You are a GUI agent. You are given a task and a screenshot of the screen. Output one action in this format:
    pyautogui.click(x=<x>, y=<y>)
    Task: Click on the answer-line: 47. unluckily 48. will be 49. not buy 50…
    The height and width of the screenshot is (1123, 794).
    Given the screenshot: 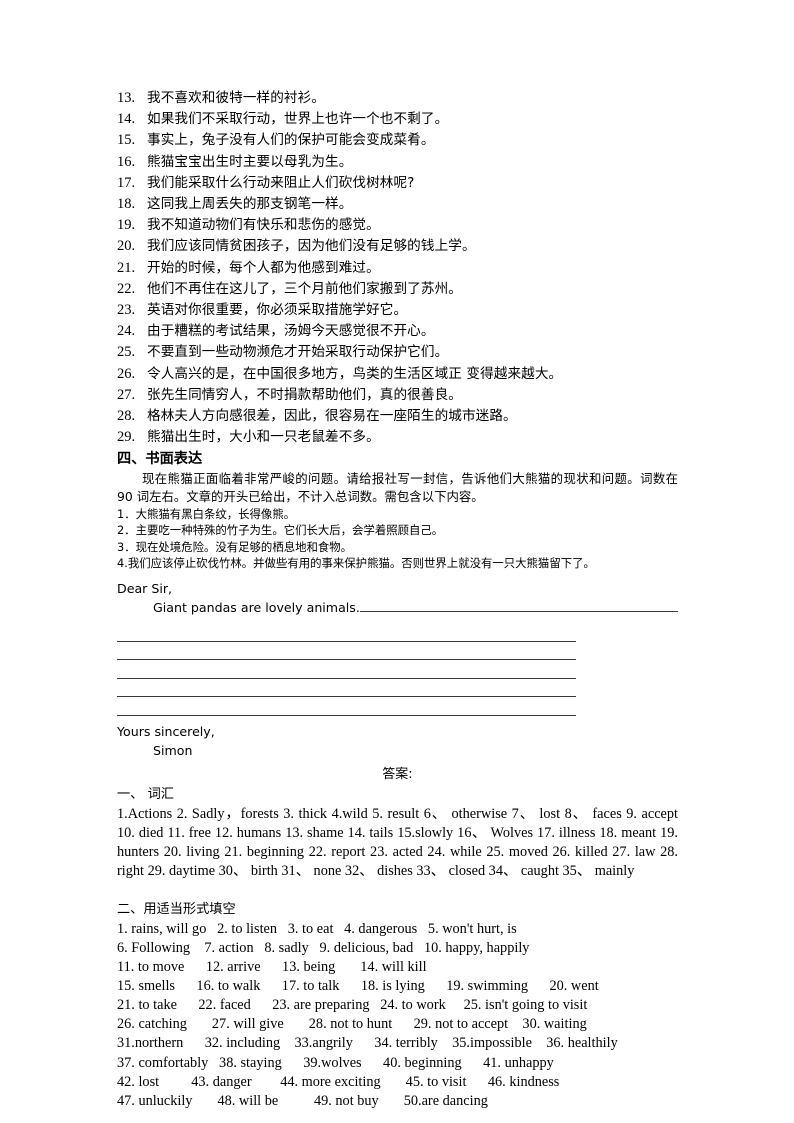 What is the action you would take?
    pyautogui.click(x=302, y=1100)
    